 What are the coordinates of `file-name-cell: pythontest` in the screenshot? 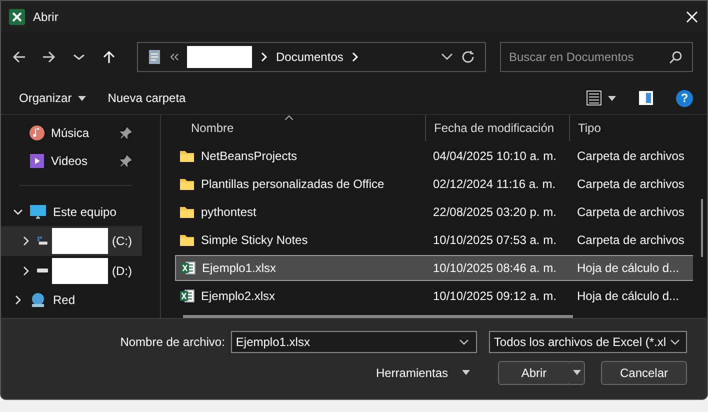 It's located at (300, 211).